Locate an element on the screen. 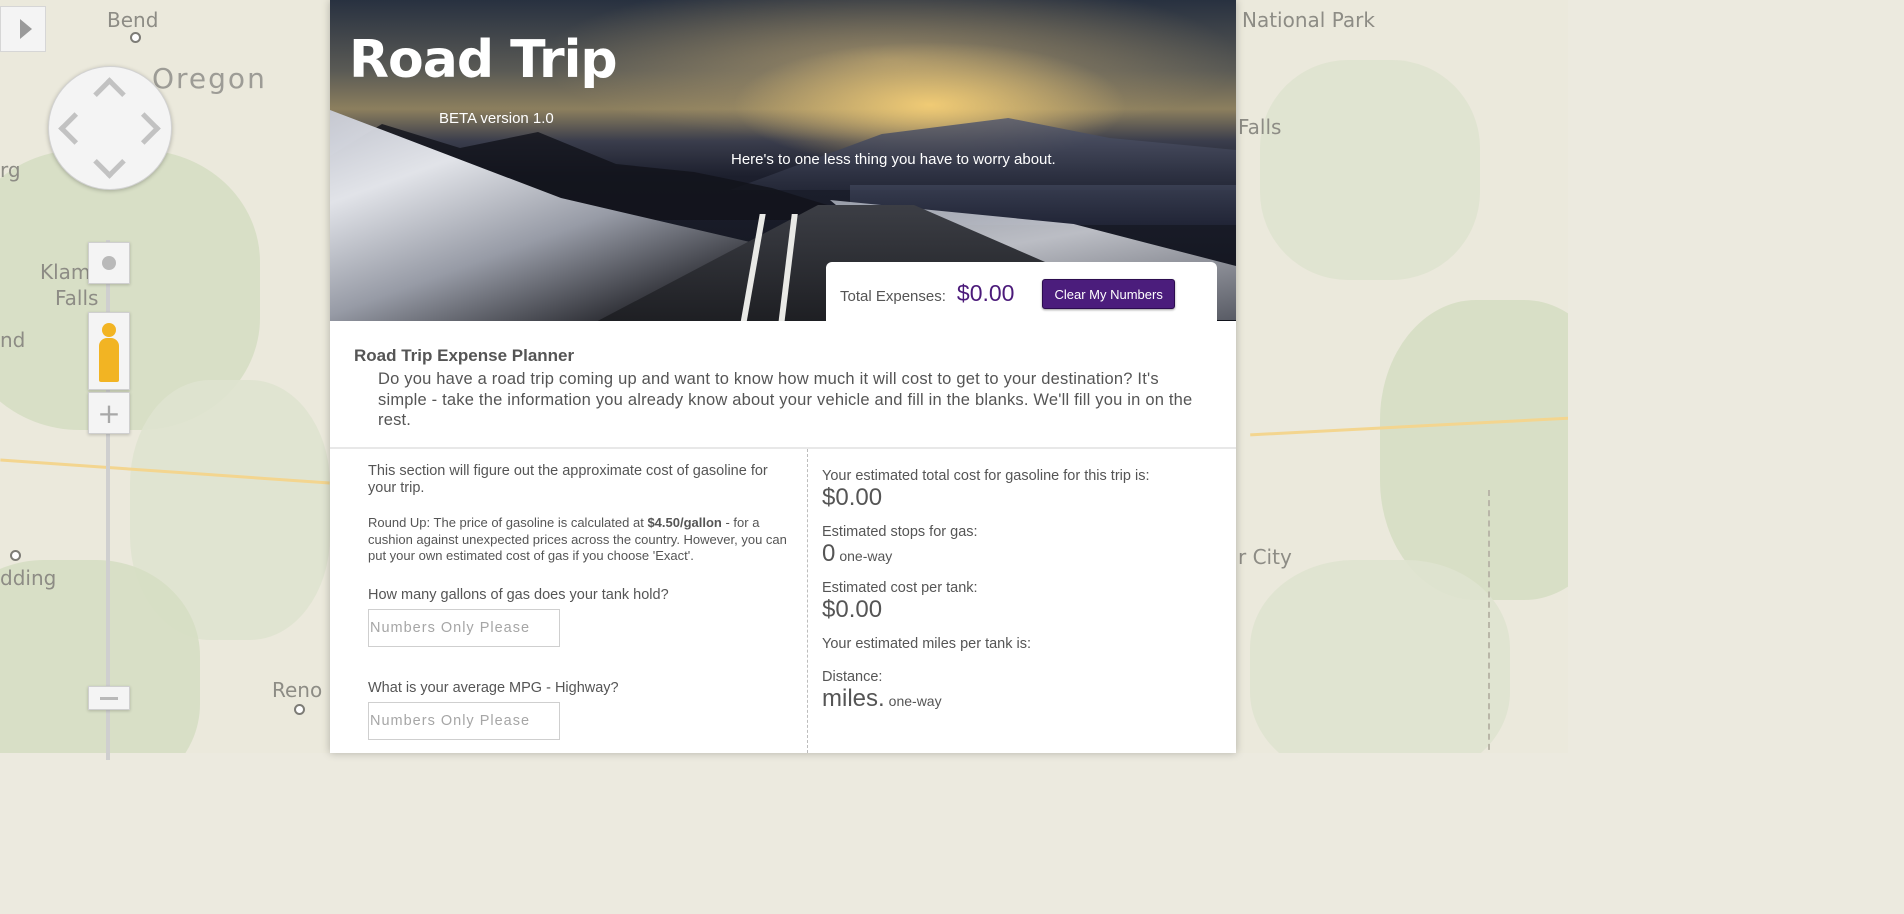  distance-label: Distance: is located at coordinates (852, 677).